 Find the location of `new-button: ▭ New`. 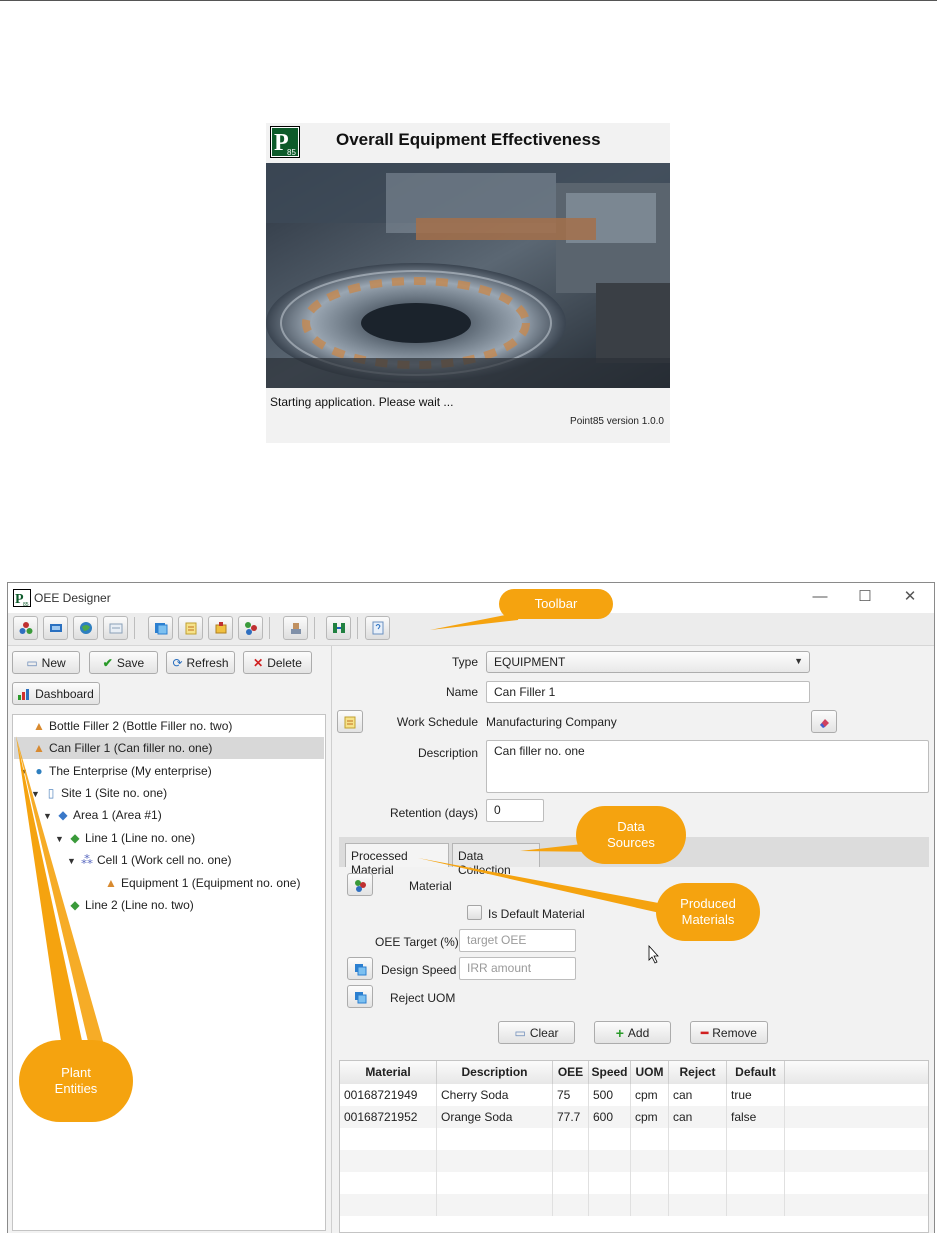

new-button: ▭ New is located at coordinates (46, 662).